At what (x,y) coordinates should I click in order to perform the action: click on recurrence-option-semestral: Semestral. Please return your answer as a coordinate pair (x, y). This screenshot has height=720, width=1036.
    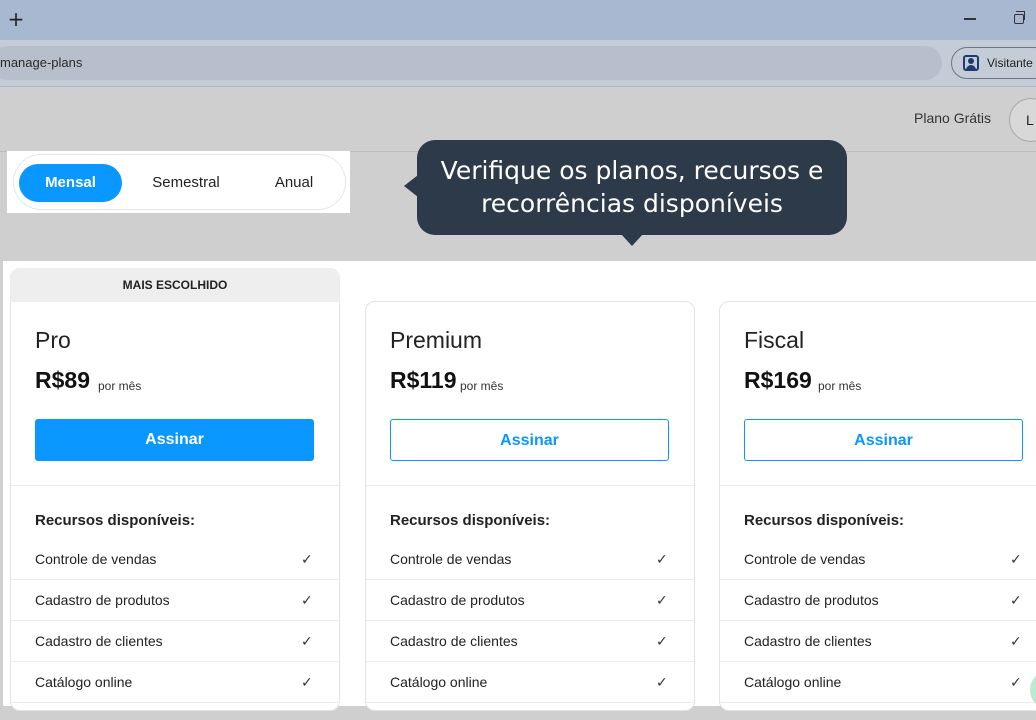
    Looking at the image, I should click on (186, 183).